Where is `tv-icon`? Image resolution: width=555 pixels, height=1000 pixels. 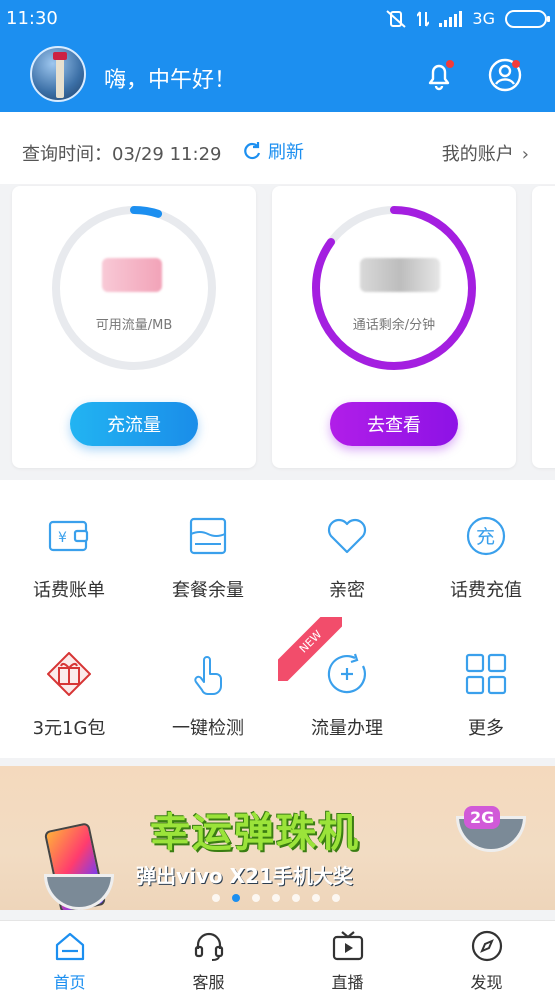
tv-icon is located at coordinates (348, 946).